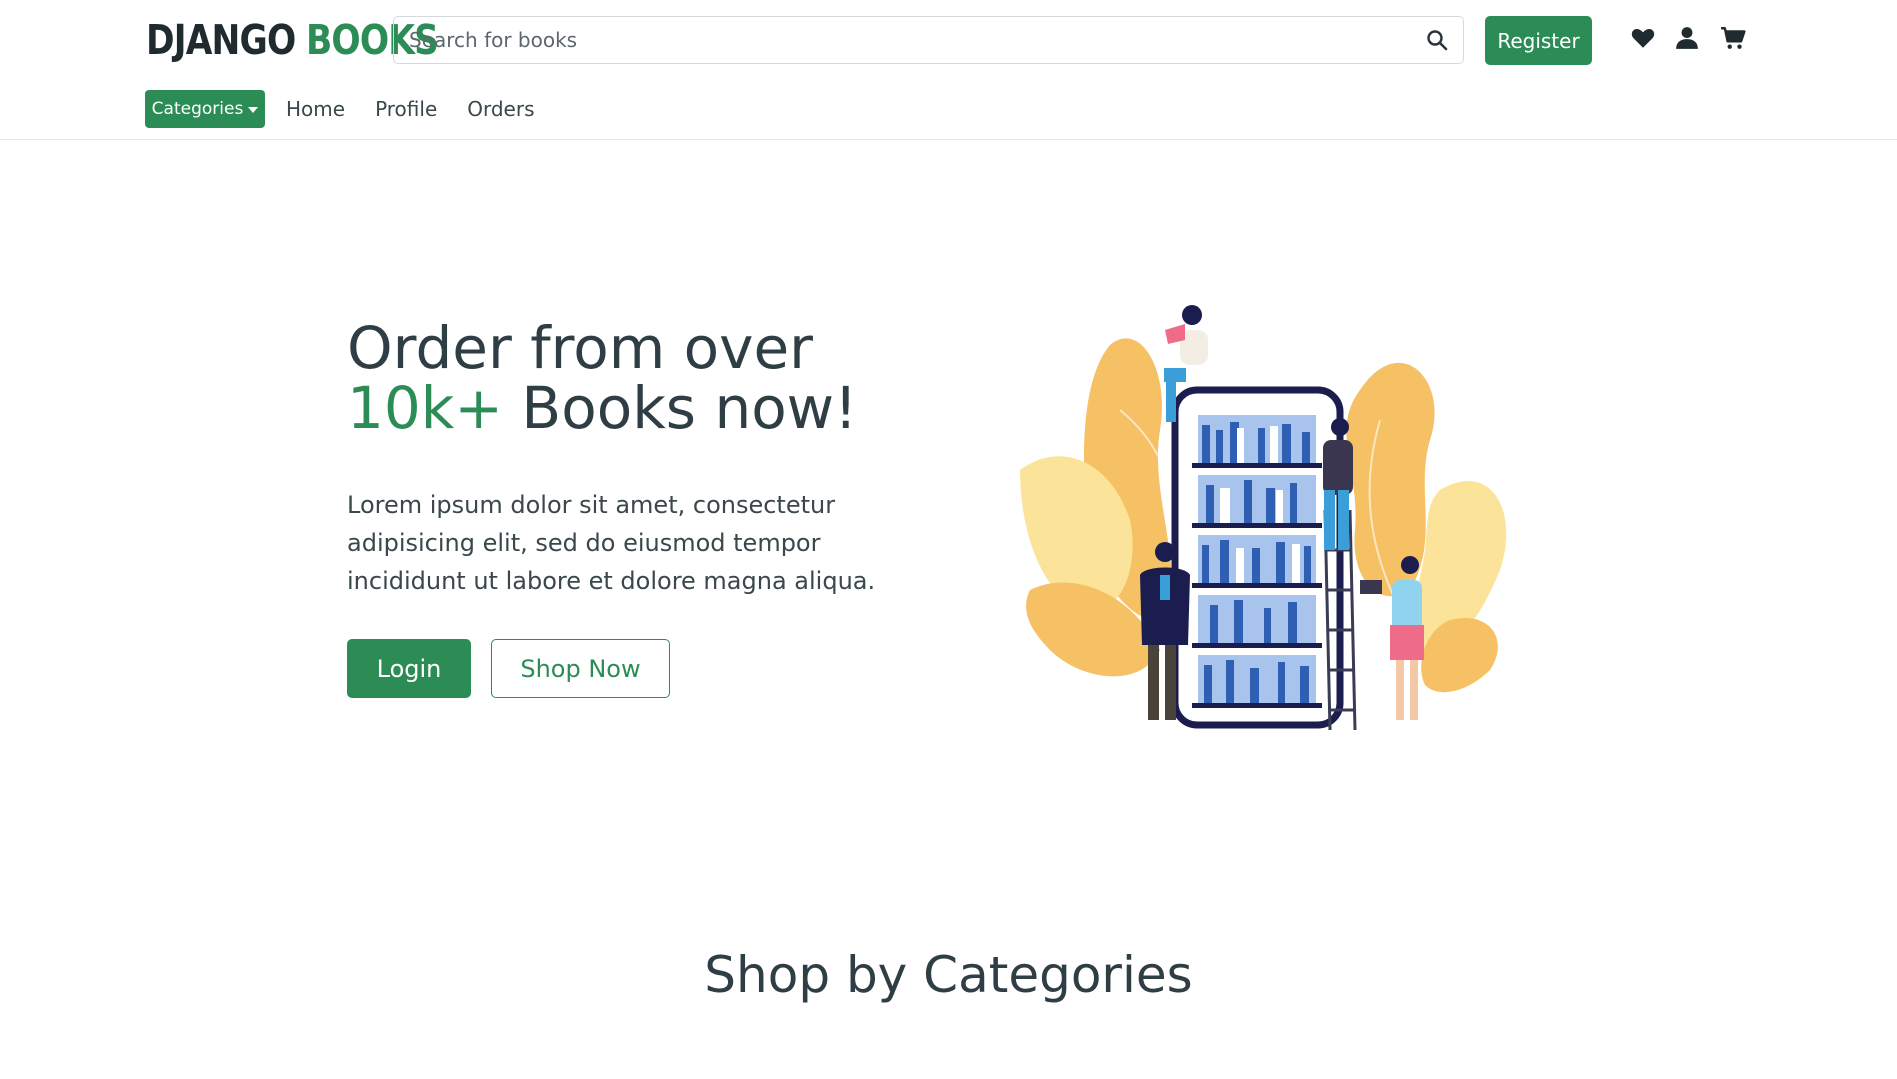  Describe the element at coordinates (221, 40) in the screenshot. I see `brand-logo-part1: DJANGO` at that location.